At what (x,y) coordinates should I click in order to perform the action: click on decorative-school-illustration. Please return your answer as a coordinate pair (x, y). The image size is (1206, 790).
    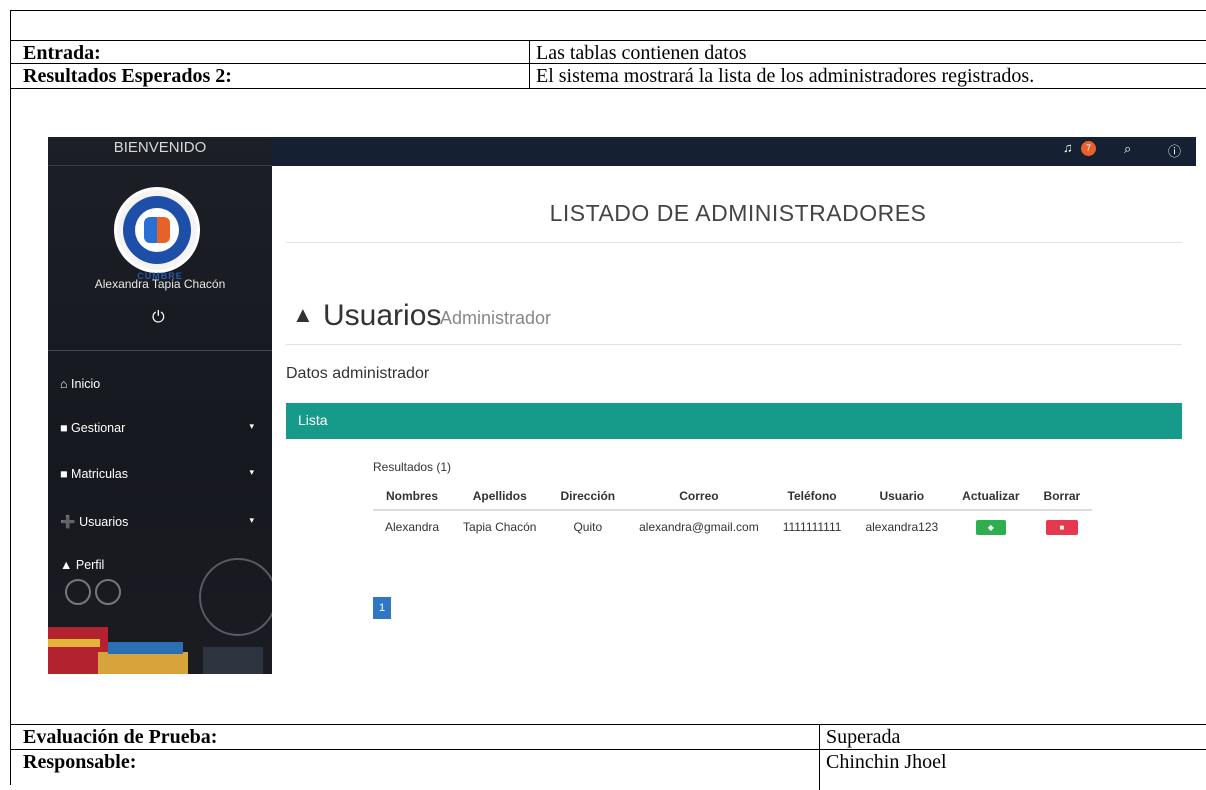
    Looking at the image, I should click on (160, 616).